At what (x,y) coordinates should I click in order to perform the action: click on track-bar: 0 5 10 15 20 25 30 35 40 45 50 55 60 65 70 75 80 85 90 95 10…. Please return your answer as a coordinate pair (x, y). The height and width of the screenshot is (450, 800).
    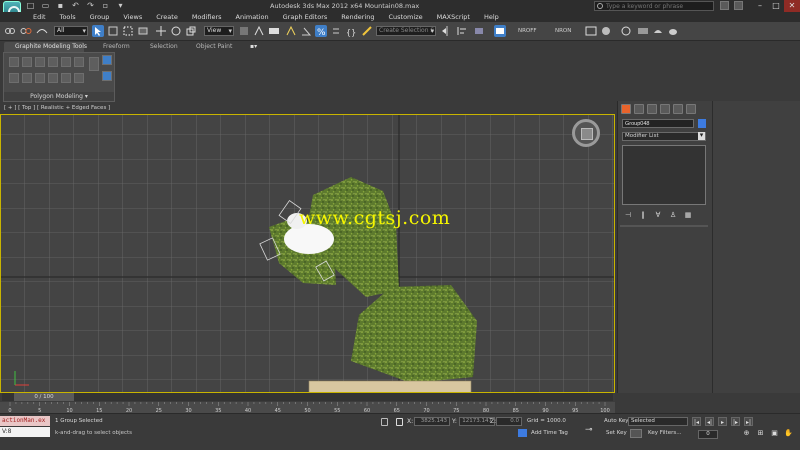
    Looking at the image, I should click on (307, 407).